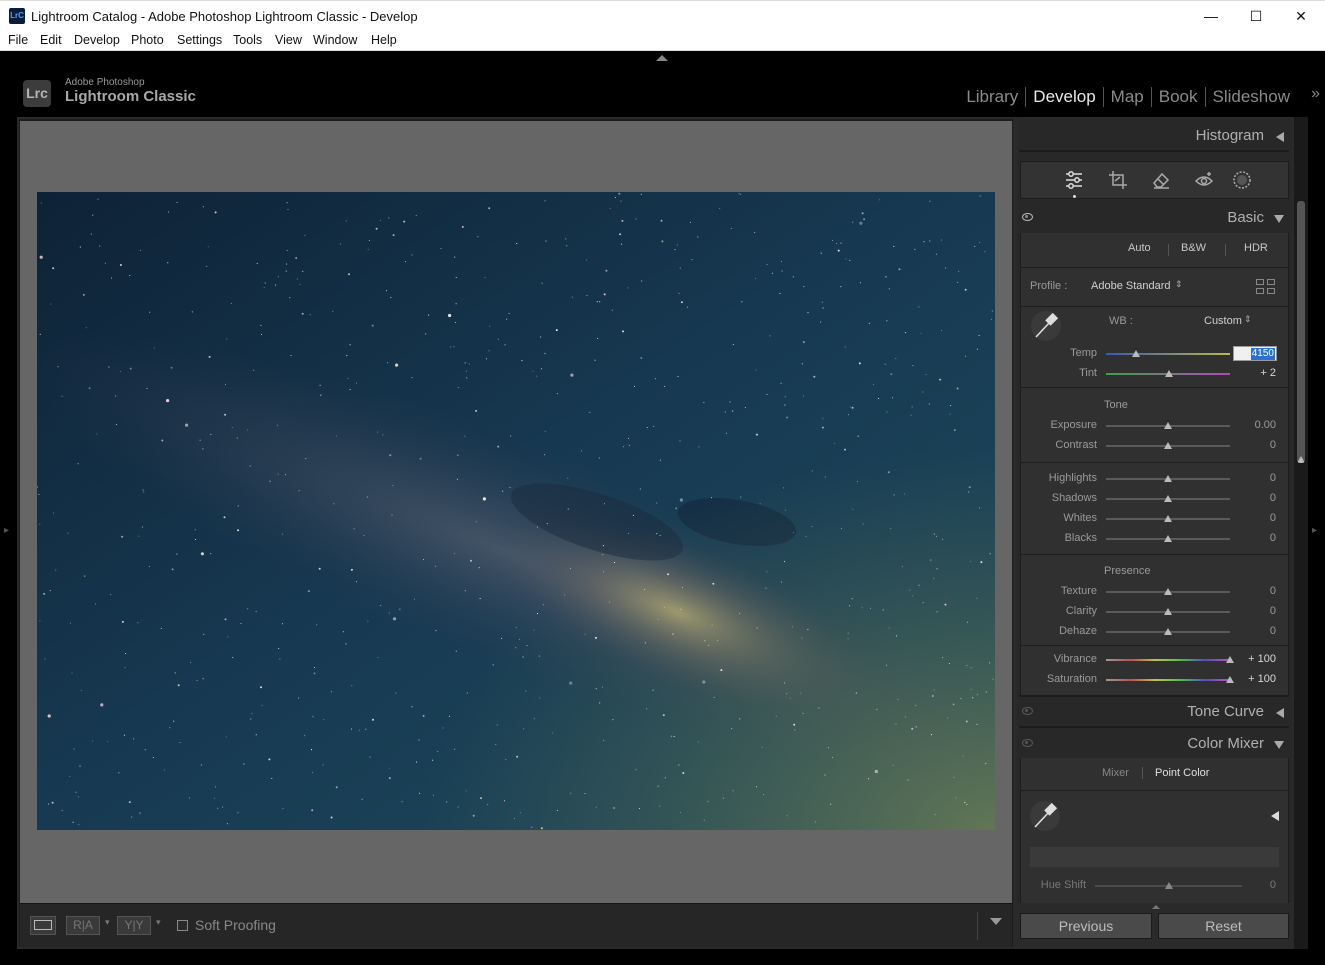 The width and height of the screenshot is (1325, 965). Describe the element at coordinates (1169, 373) in the screenshot. I see `tint-slider-thumb` at that location.